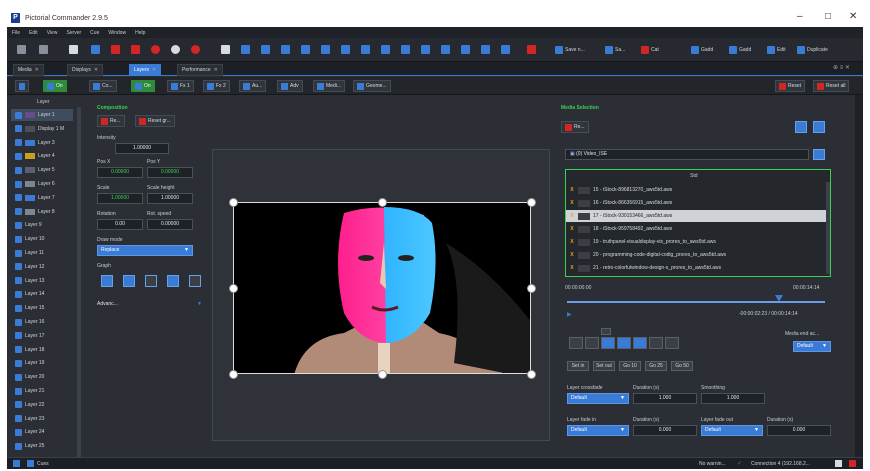 This screenshot has height=471, width=870. What do you see at coordinates (345, 49) in the screenshot?
I see `link-icon` at bounding box center [345, 49].